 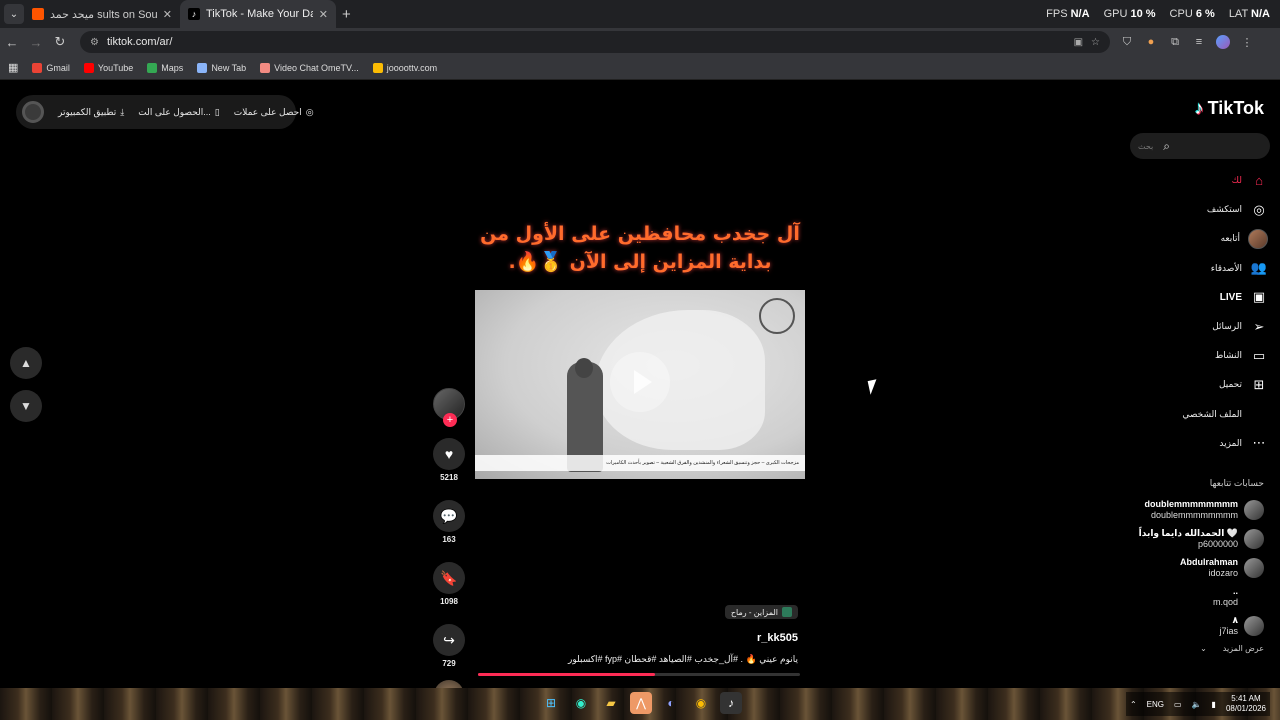 What do you see at coordinates (450, 420) in the screenshot?
I see `follow-plus-icon: +` at bounding box center [450, 420].